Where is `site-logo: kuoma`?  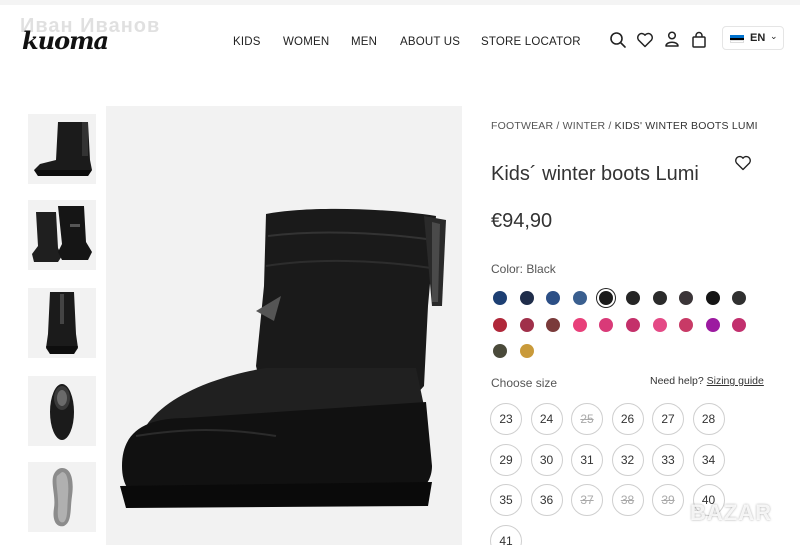
site-logo: kuoma is located at coordinates (65, 40).